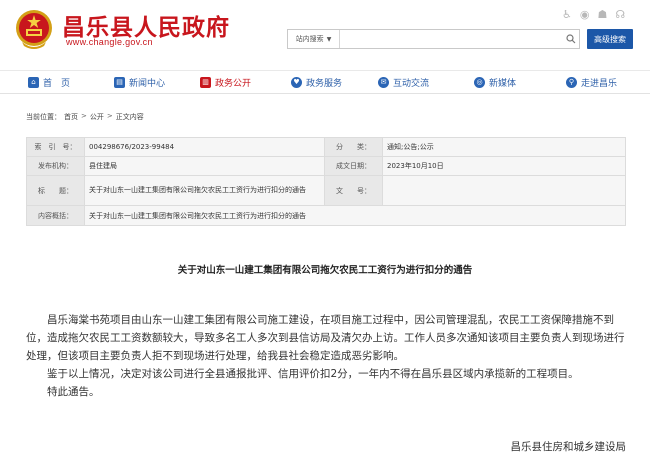 Image resolution: width=650 pixels, height=463 pixels. Describe the element at coordinates (73, 392) in the screenshot. I see `article-paragraph: 特此通告。` at that location.